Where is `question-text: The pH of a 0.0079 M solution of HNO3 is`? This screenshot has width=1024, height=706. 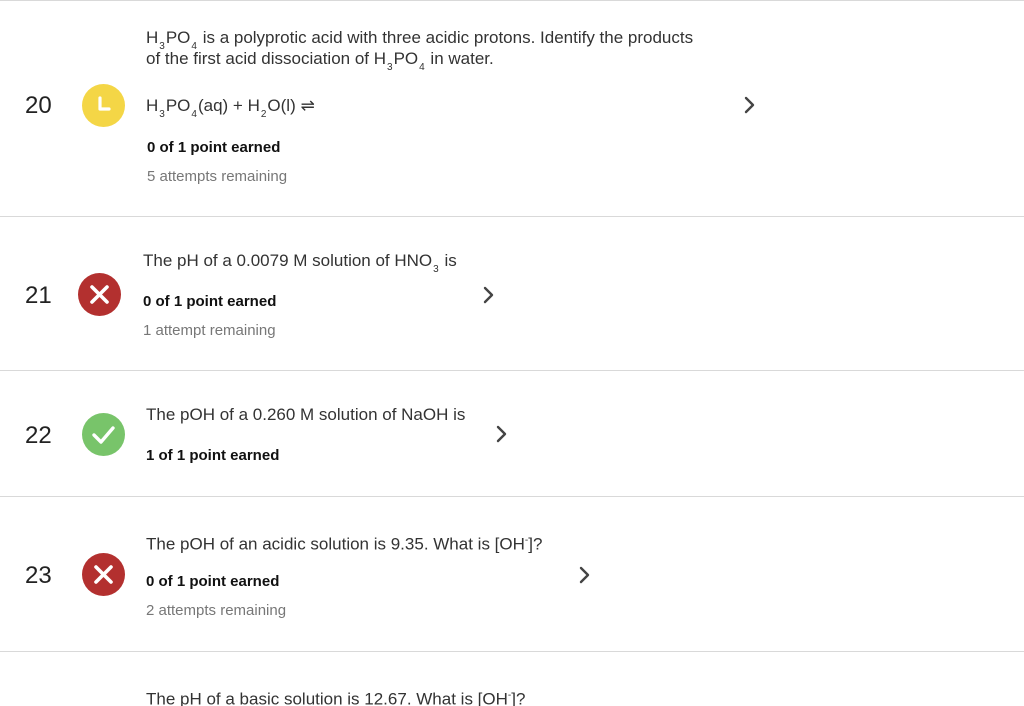 question-text: The pH of a 0.0079 M solution of HNO3 is is located at coordinates (300, 263).